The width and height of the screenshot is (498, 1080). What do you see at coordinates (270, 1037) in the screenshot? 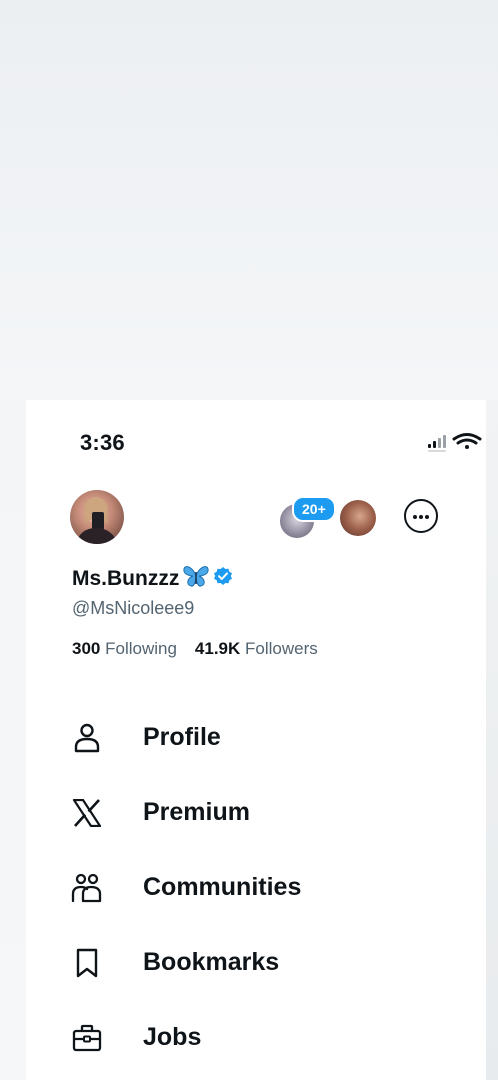
I see `menu-item-jobs: Jobs` at bounding box center [270, 1037].